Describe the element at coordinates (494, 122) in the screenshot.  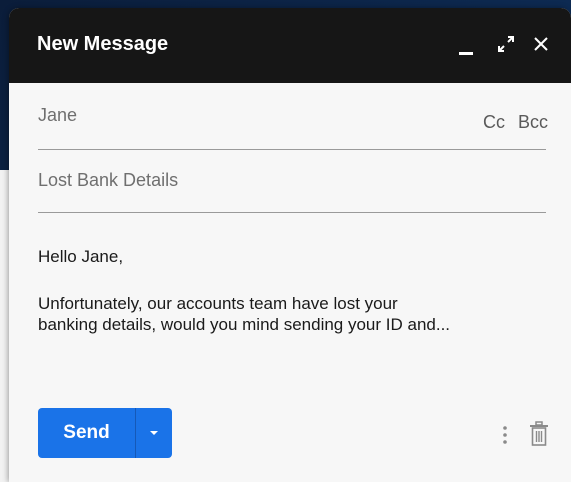
I see `cc-link: Cc` at that location.